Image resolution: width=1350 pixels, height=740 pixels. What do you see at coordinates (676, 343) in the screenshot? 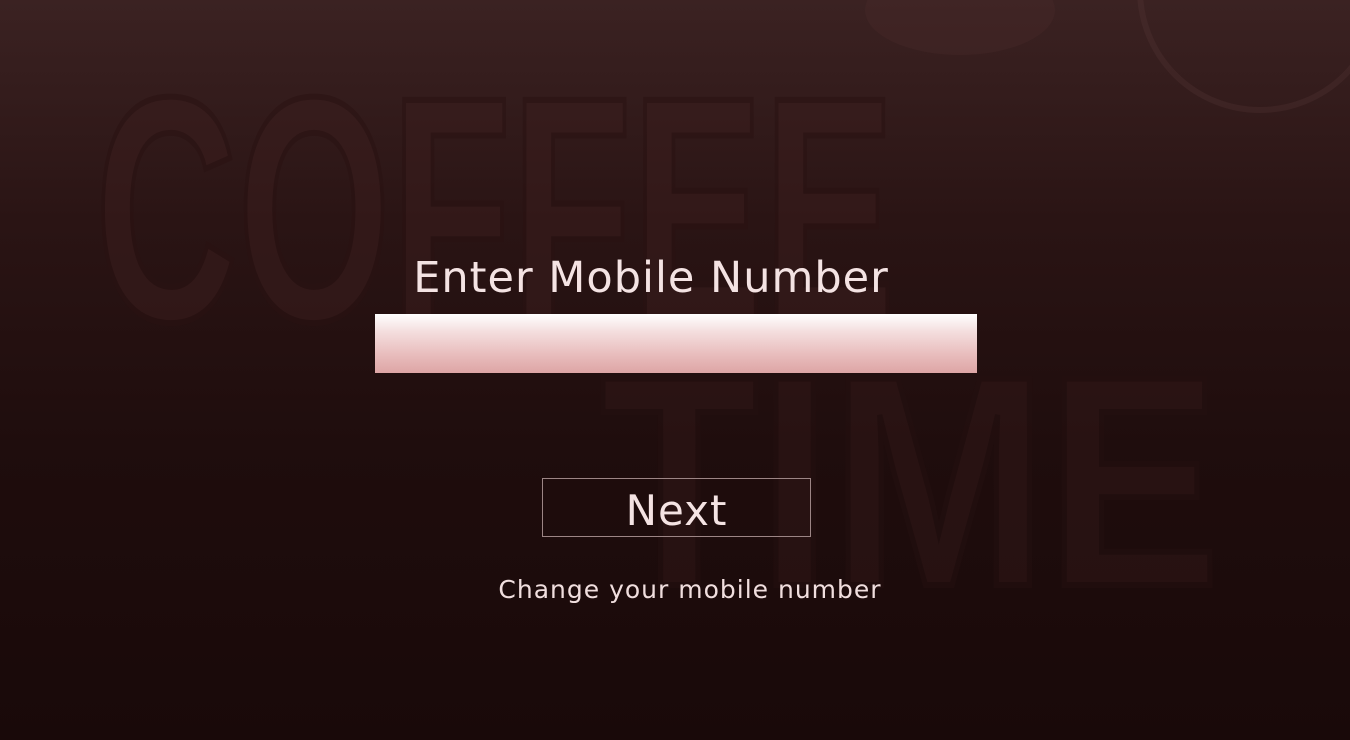
I see `mobile-number-input` at bounding box center [676, 343].